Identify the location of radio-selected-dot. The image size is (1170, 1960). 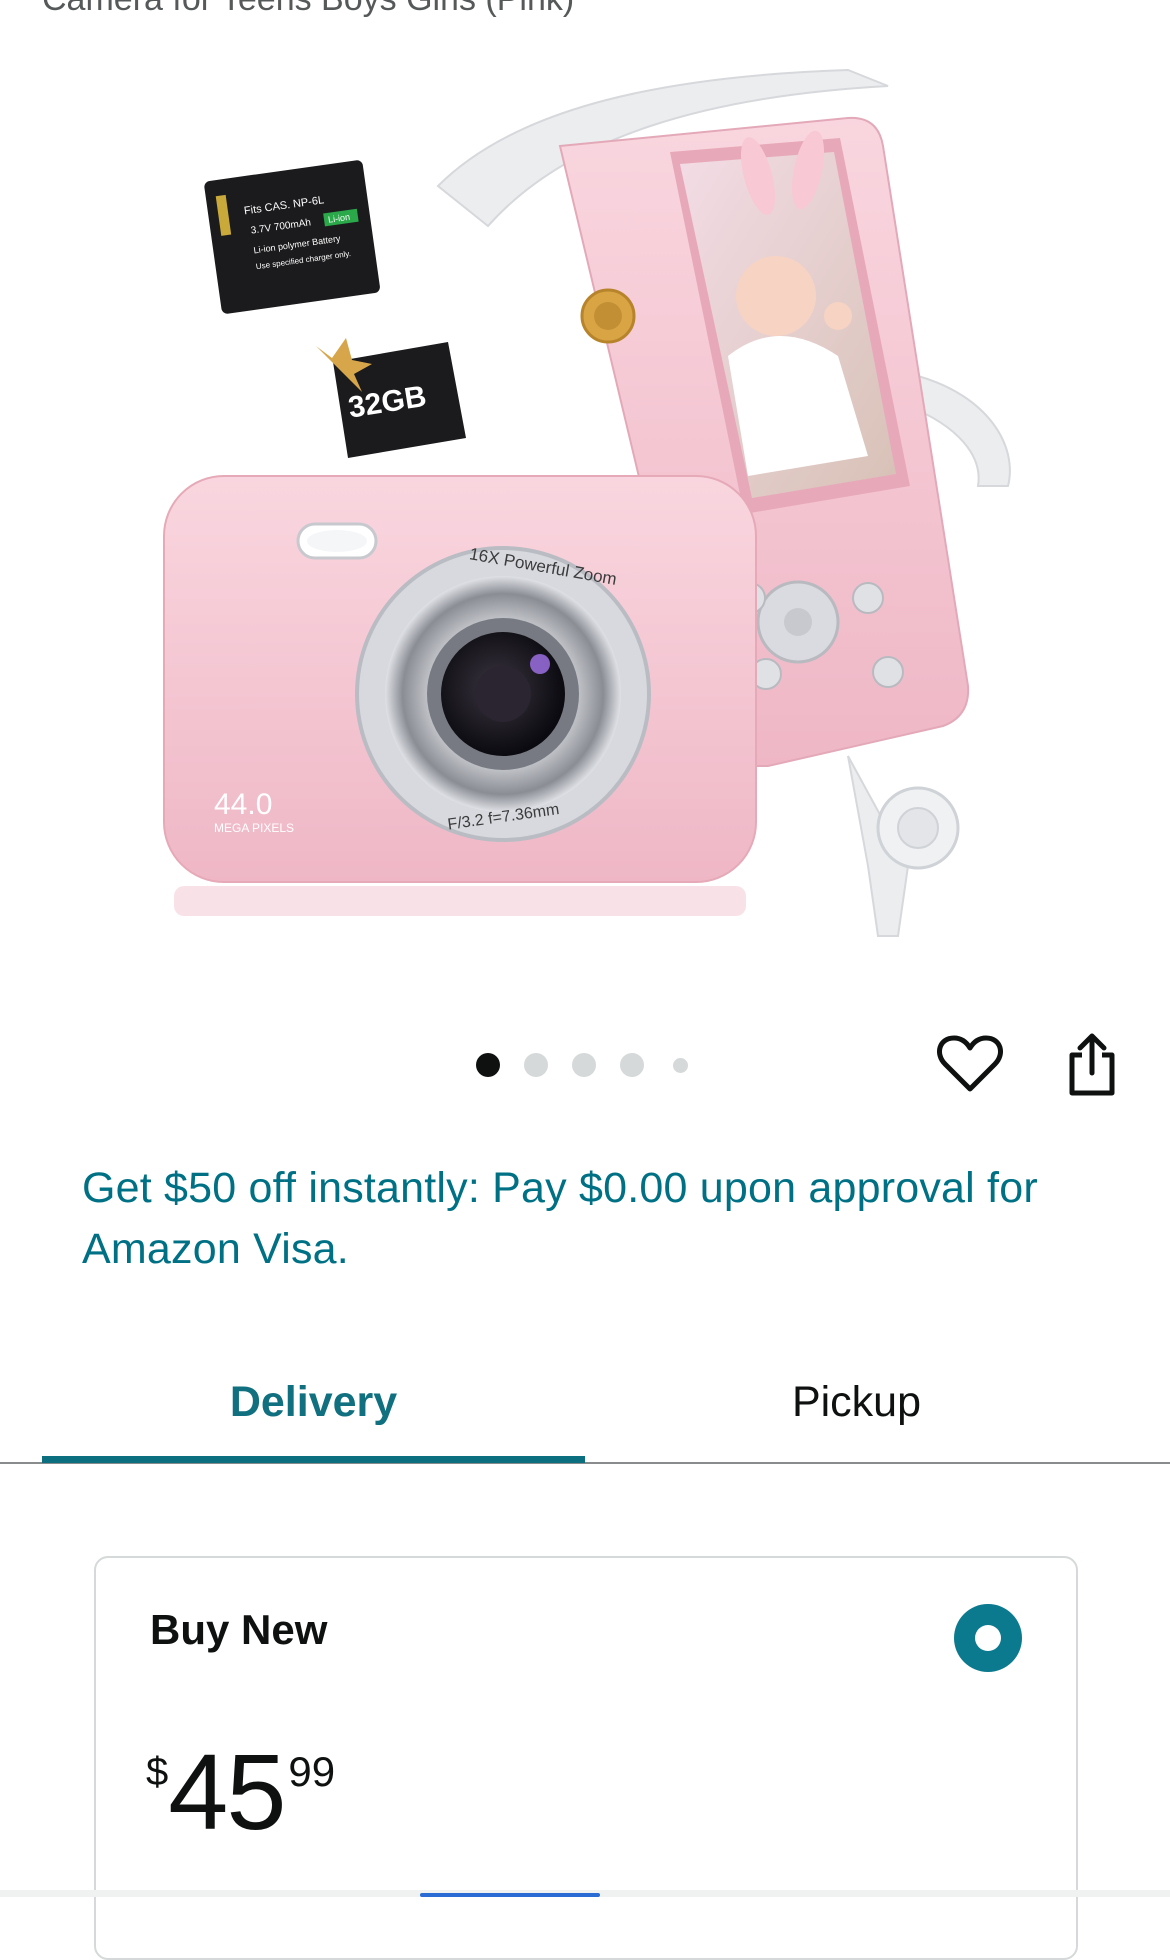
(988, 1638).